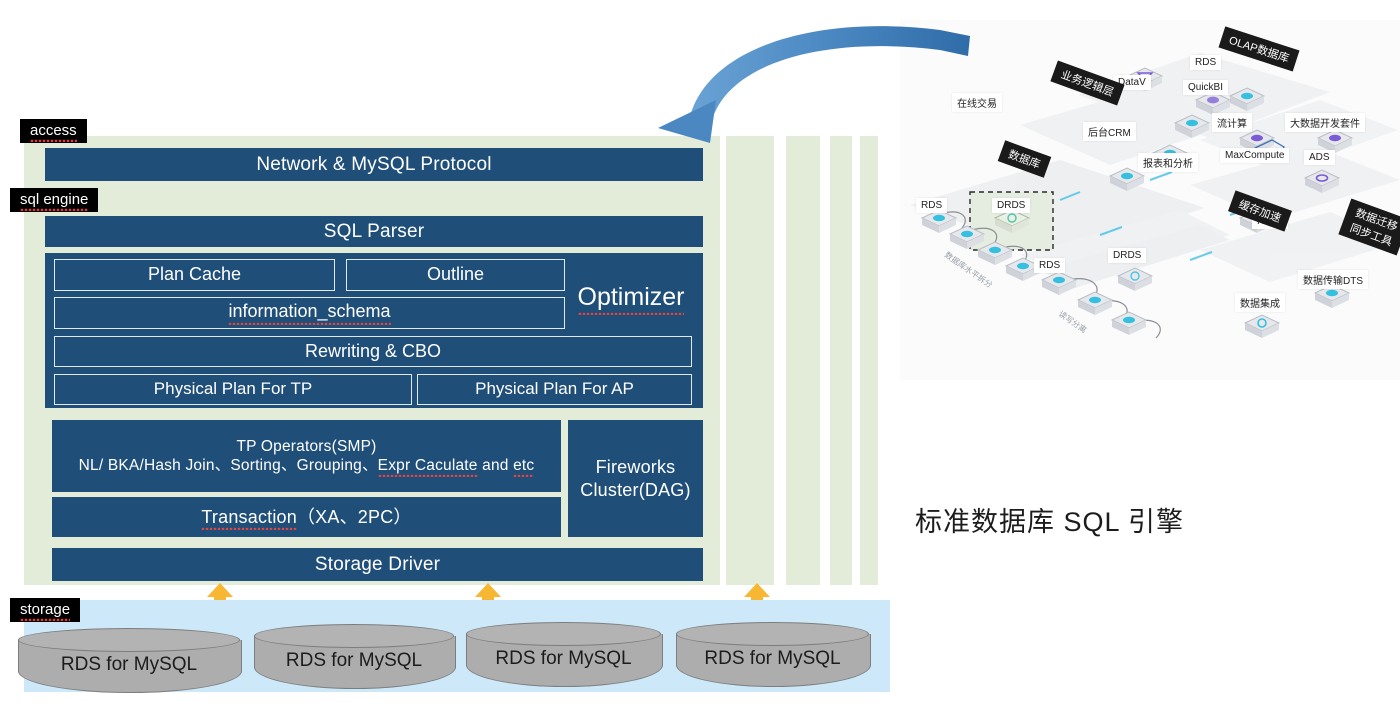  What do you see at coordinates (1333, 279) in the screenshot?
I see `arch-node-label-dts: 数据传输DTS` at bounding box center [1333, 279].